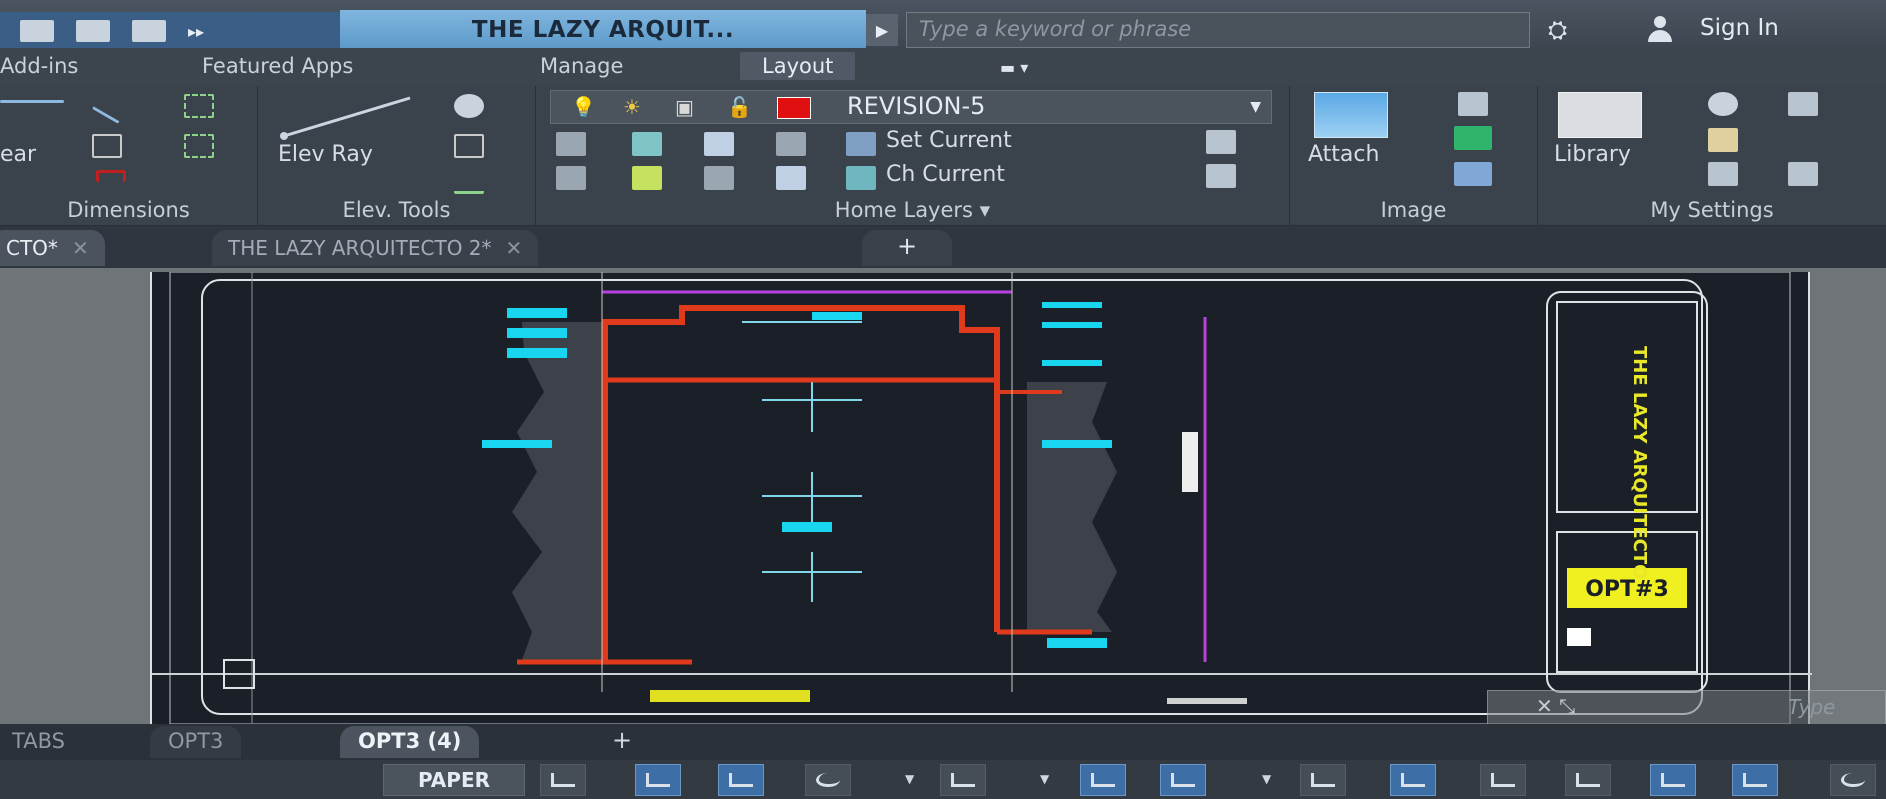 This screenshot has height=799, width=1886. Describe the element at coordinates (196, 31) in the screenshot. I see `more-tools-icon: ▸▸` at that location.